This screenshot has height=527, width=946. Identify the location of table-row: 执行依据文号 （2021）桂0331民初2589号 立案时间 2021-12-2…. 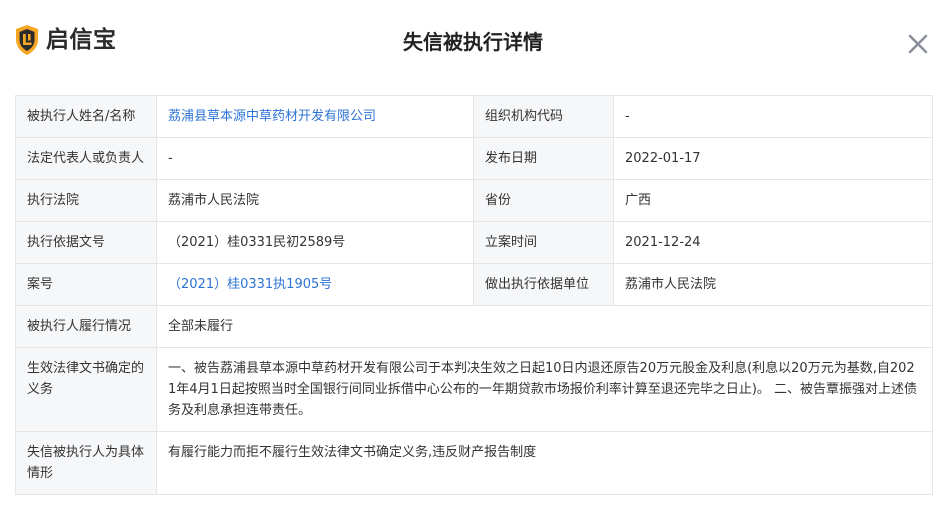
(474, 242).